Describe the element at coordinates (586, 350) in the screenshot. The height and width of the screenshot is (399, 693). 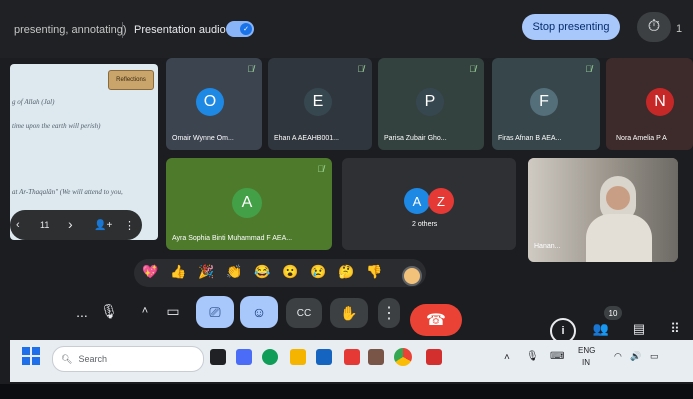
I see `language-indicator: ENG` at that location.